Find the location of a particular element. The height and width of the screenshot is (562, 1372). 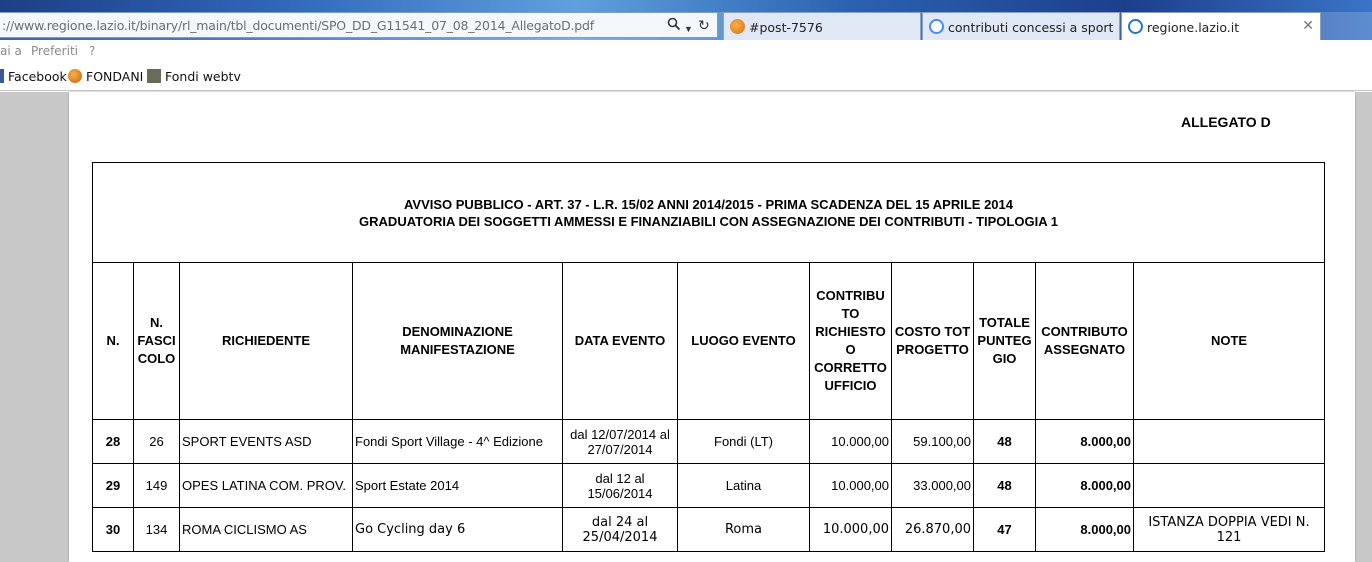

cell-n: 28 is located at coordinates (113, 441).